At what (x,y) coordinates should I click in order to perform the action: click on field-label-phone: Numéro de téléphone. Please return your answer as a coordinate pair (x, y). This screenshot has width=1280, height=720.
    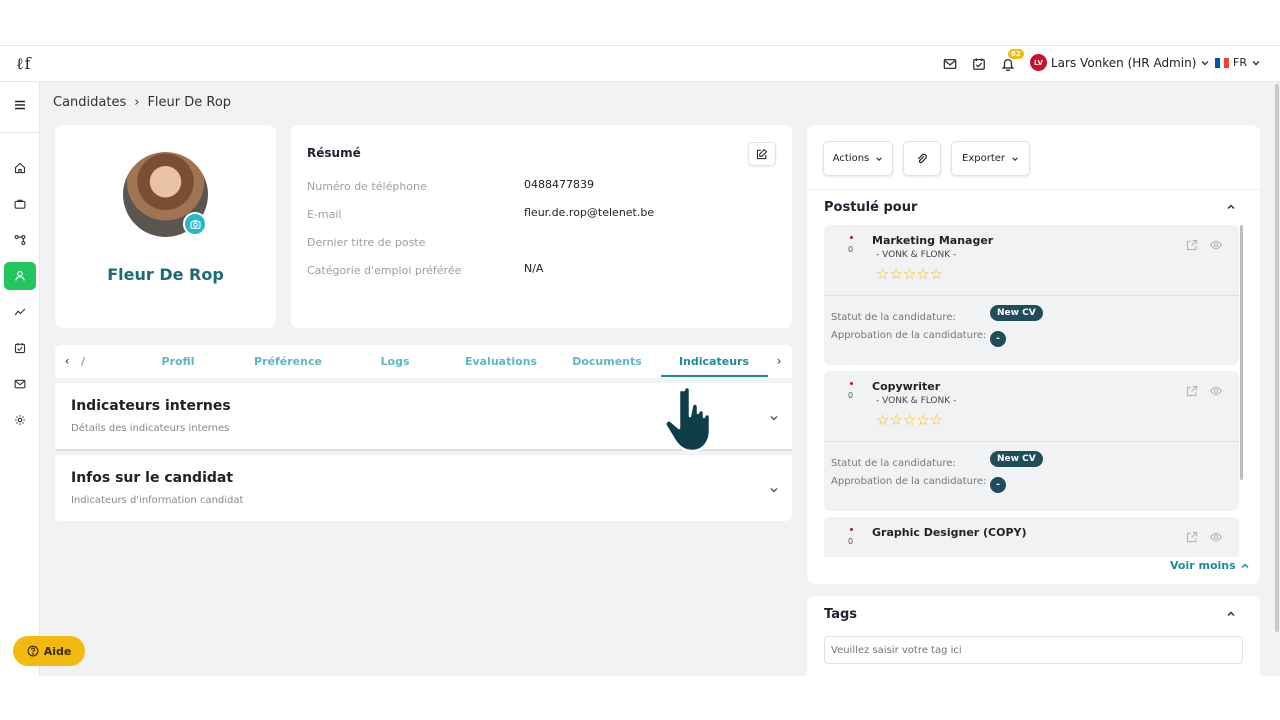
    Looking at the image, I should click on (367, 186).